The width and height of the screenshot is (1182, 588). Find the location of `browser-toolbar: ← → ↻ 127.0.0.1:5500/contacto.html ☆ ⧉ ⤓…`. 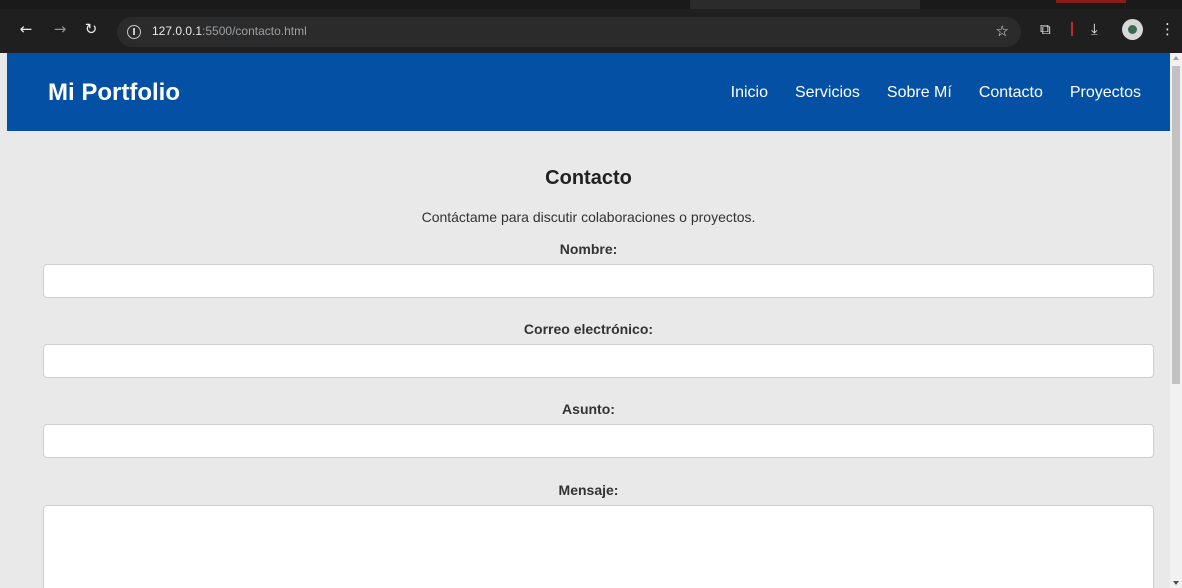

browser-toolbar: ← → ↻ 127.0.0.1:5500/contacto.html ☆ ⧉ ⤓… is located at coordinates (591, 26).